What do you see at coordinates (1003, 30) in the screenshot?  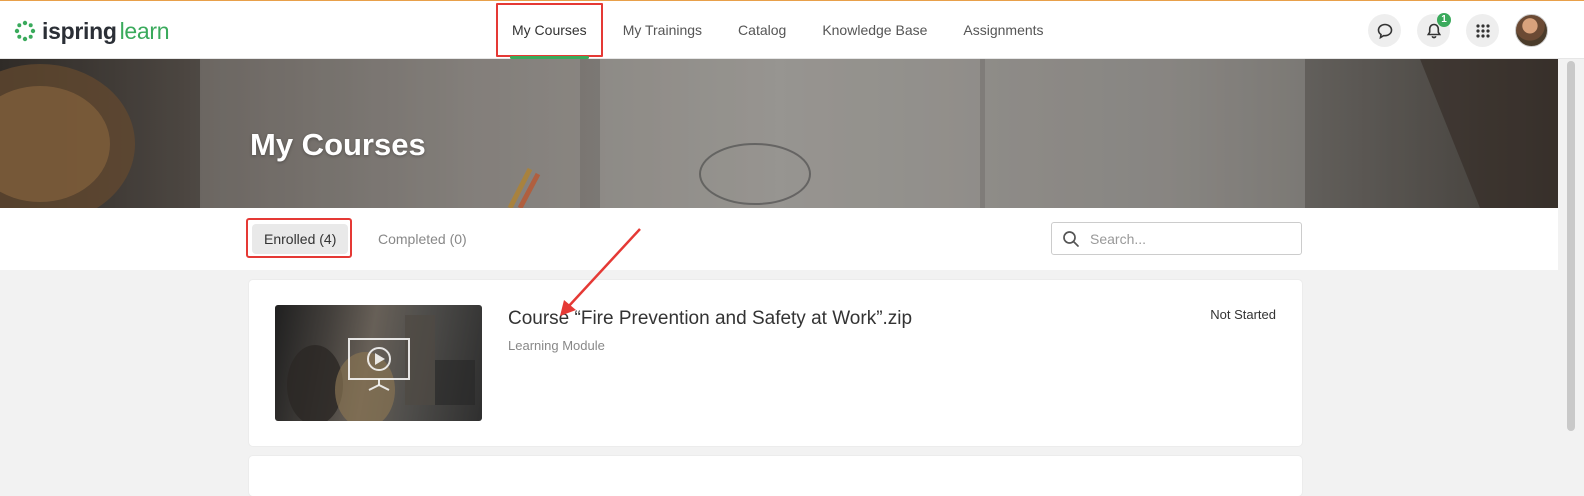 I see `nav-assignments: Assignments` at bounding box center [1003, 30].